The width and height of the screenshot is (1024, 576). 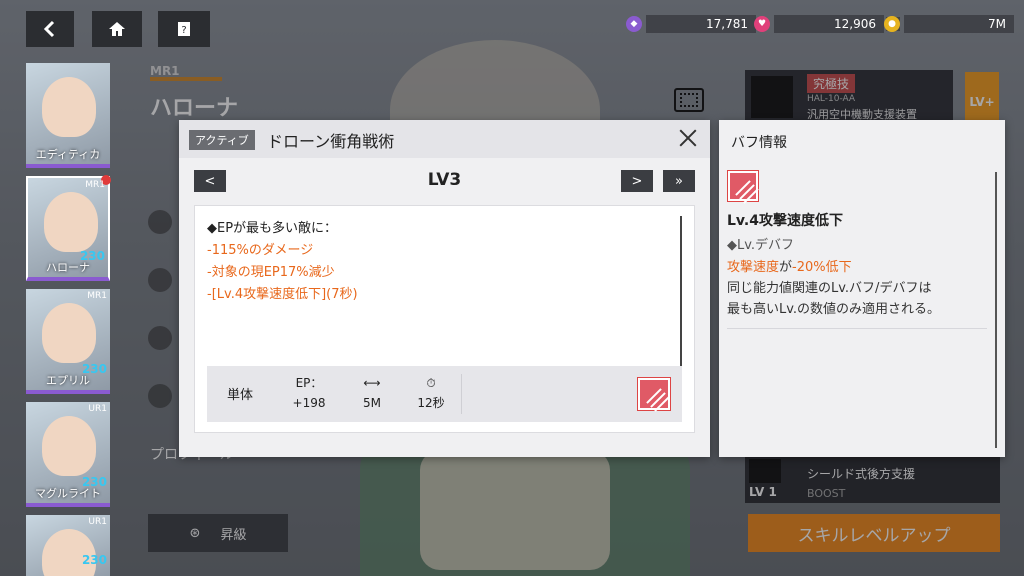 I want to click on back-button, so click(x=50, y=29).